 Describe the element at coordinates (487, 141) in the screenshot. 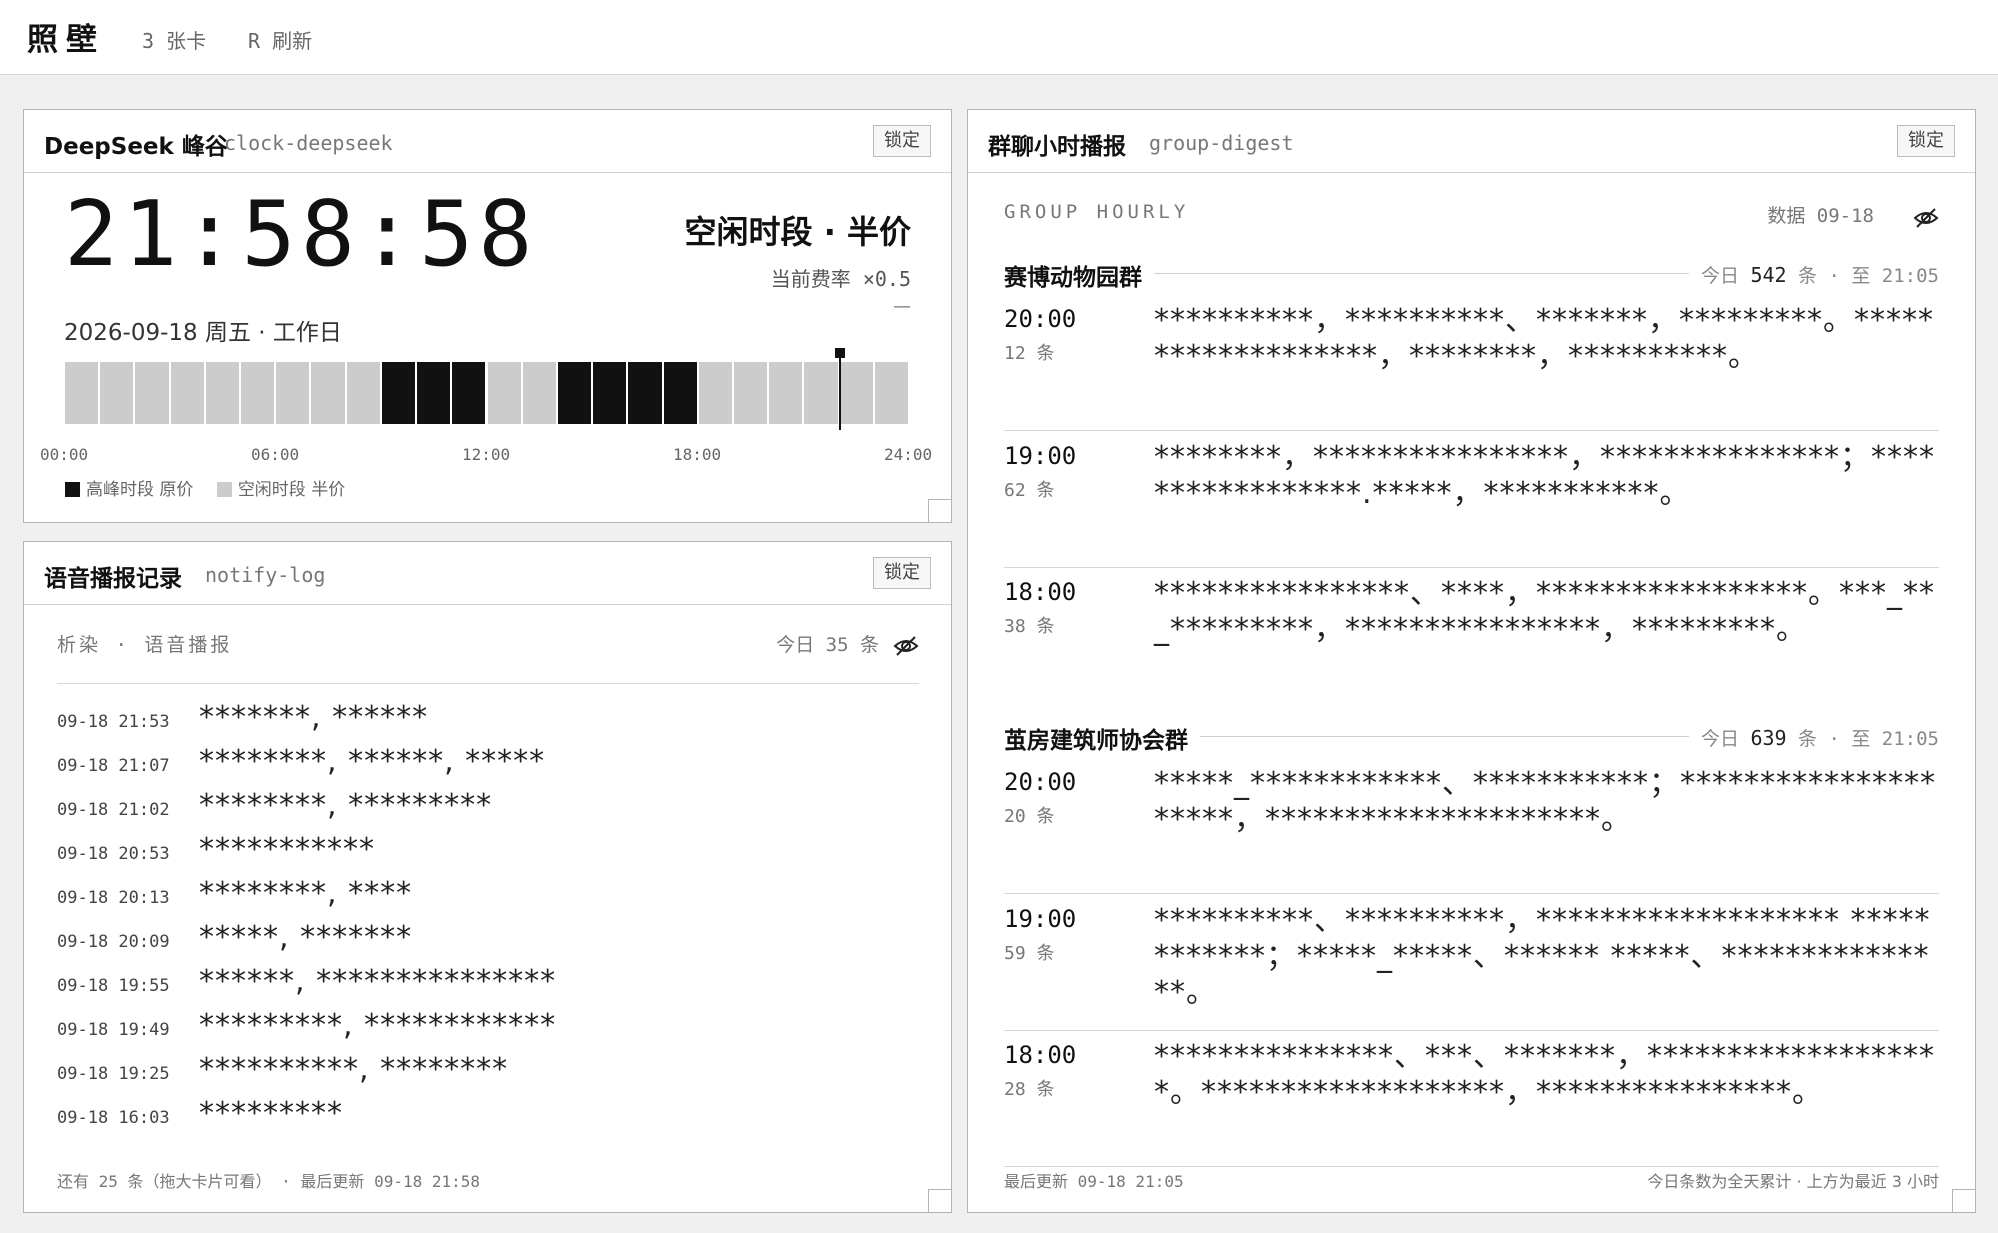

I see `card-header: DeepSeek 峰谷 clock-deepseek 锁定` at that location.